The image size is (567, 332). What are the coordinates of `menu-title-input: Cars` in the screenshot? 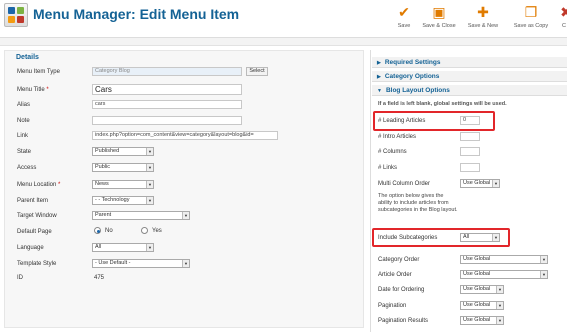 It's located at (167, 89).